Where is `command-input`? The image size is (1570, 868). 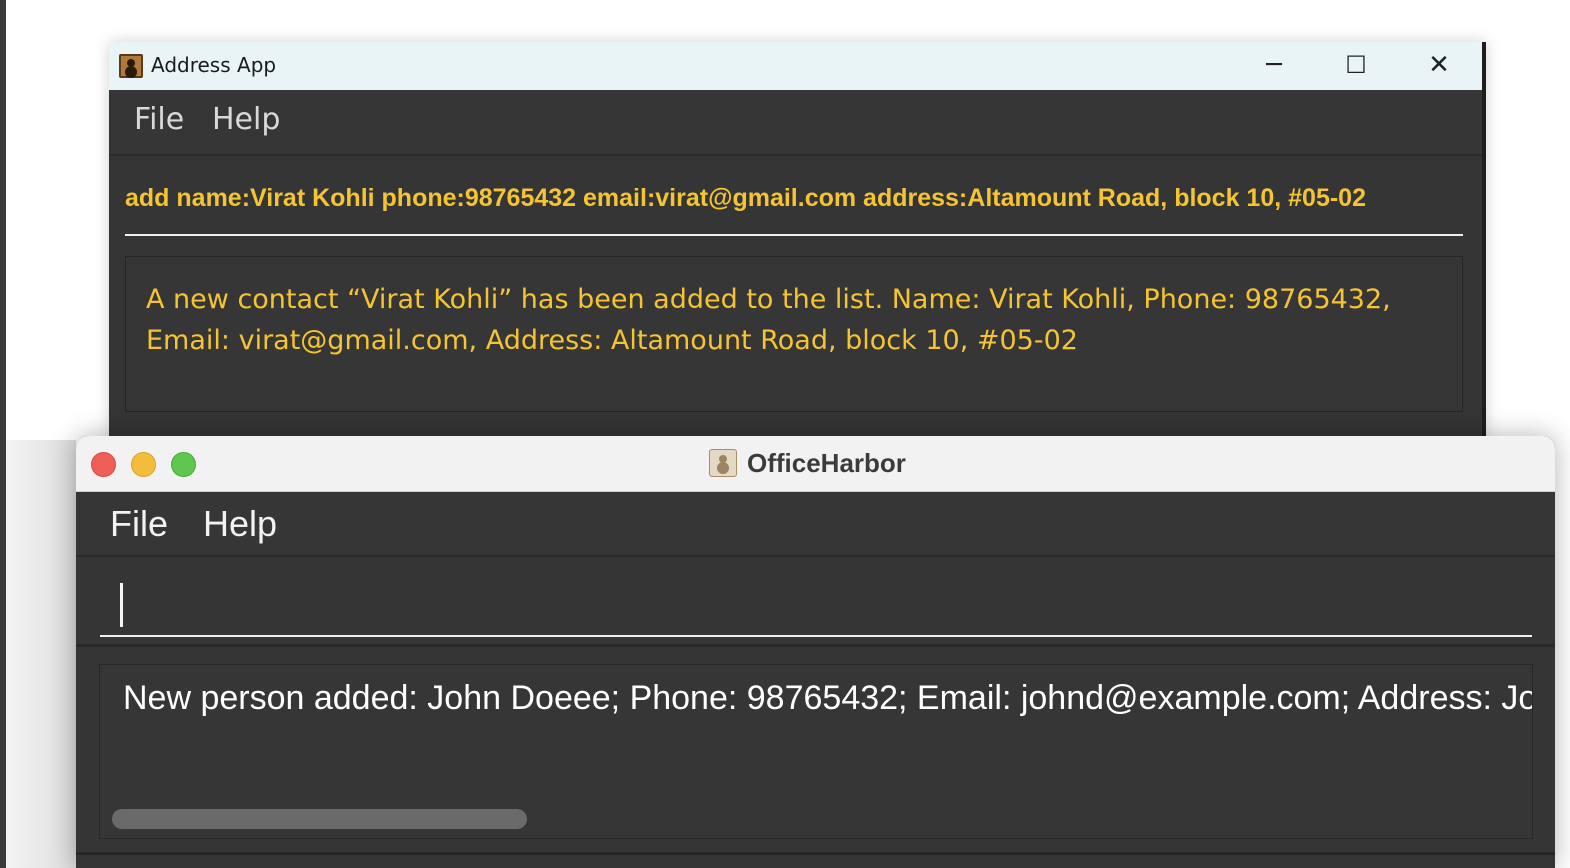 command-input is located at coordinates (816, 604).